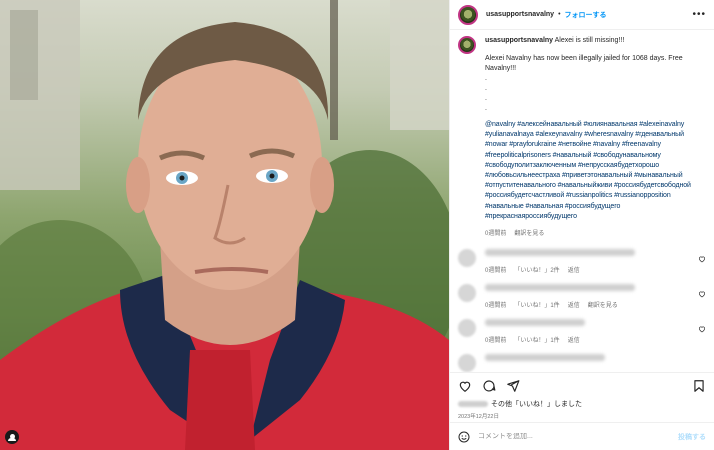 The width and height of the screenshot is (714, 450). What do you see at coordinates (536, 404) in the screenshot?
I see `likes-text: その他「いいね！」しました` at bounding box center [536, 404].